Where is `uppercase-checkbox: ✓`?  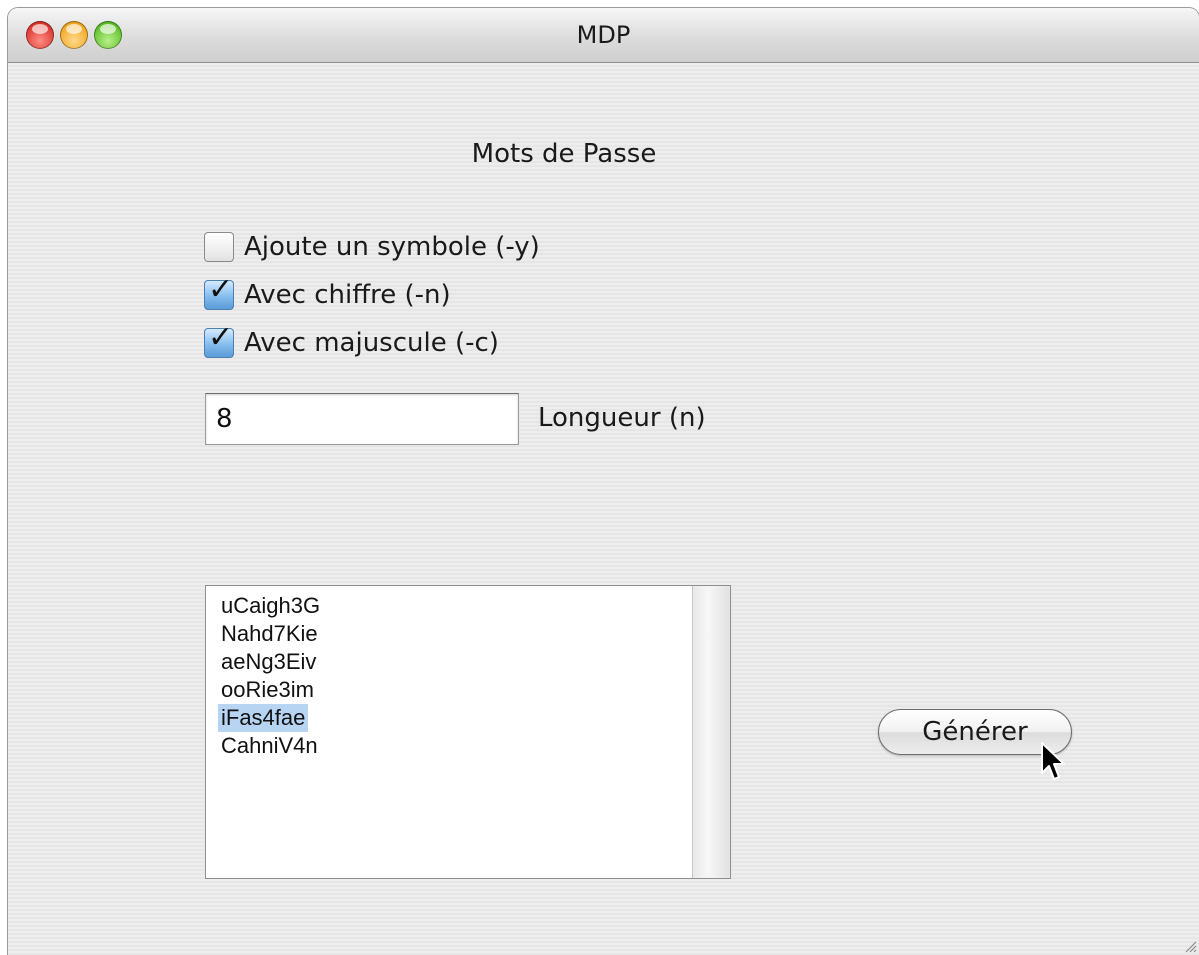 uppercase-checkbox: ✓ is located at coordinates (219, 340).